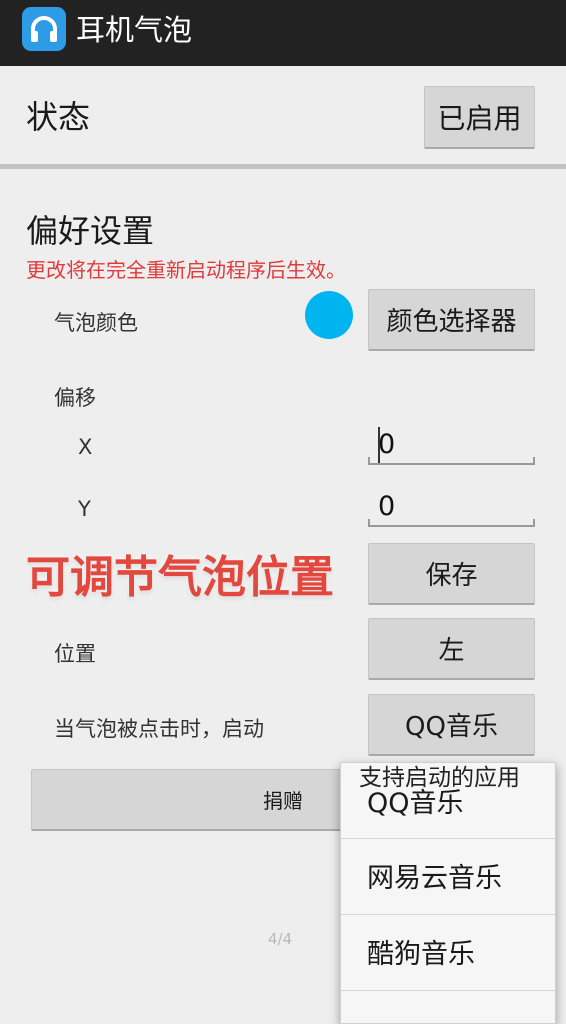  I want to click on save-button: 保存, so click(451, 574).